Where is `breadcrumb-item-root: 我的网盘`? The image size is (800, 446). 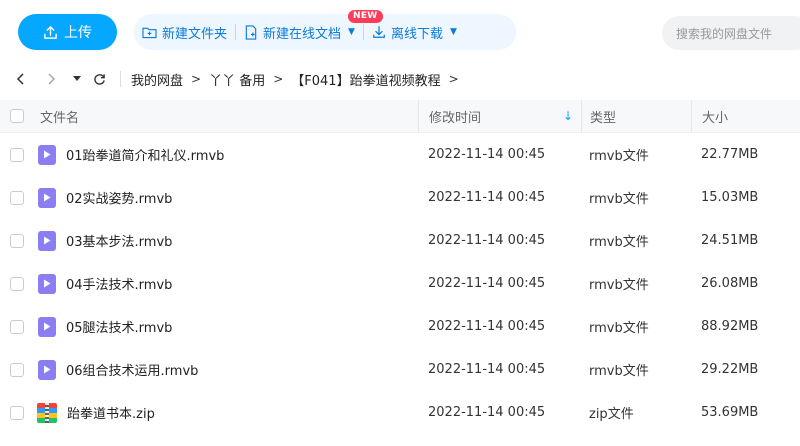
breadcrumb-item-root: 我的网盘 is located at coordinates (157, 79).